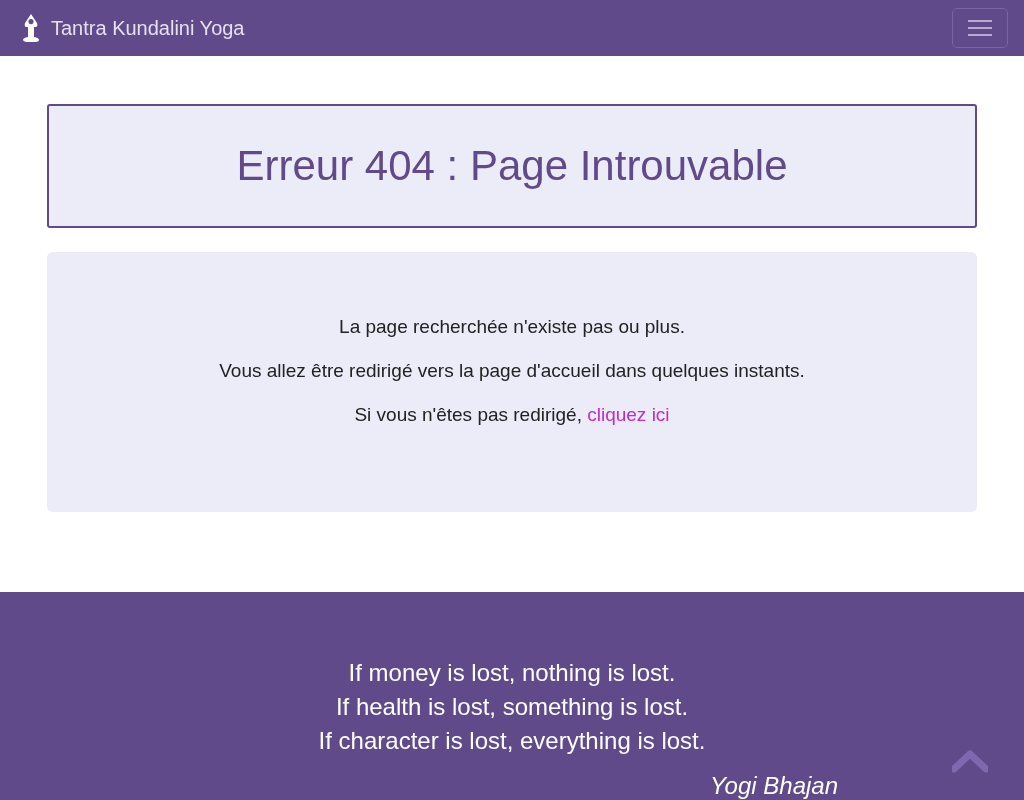 The image size is (1024, 800). I want to click on quote-line: If health is lost, something is lost., so click(512, 707).